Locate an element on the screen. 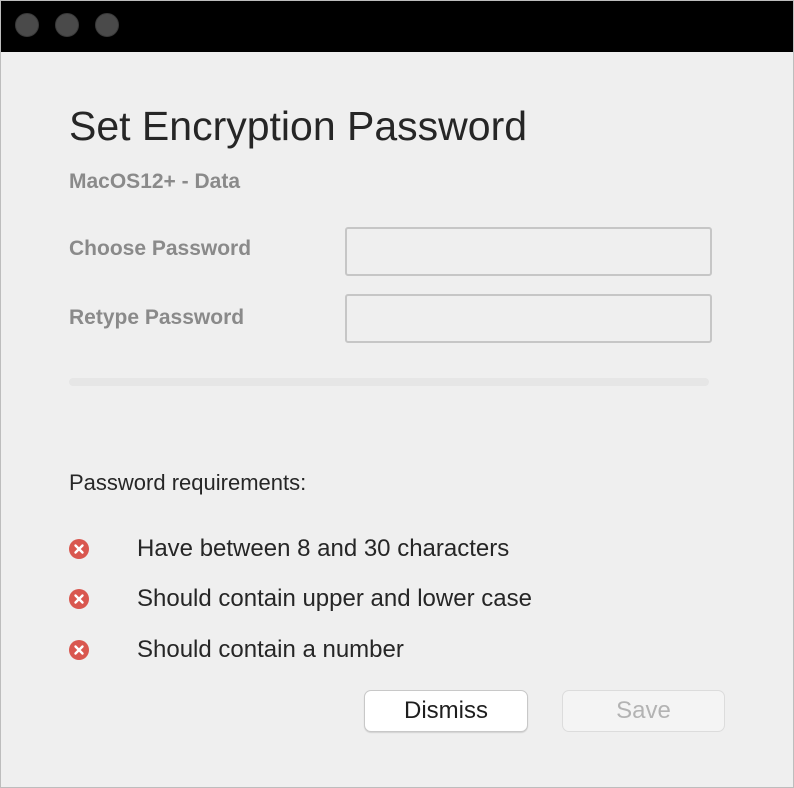  choose-password-label: Choose Password is located at coordinates (160, 248).